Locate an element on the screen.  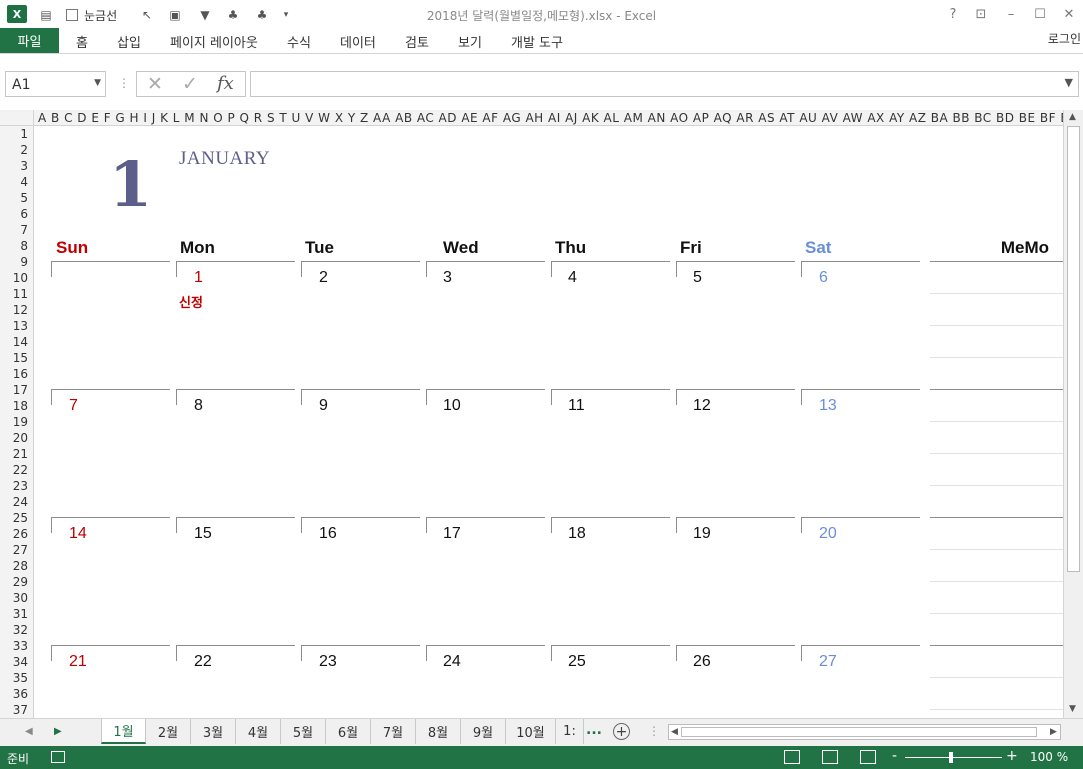
row-header: 17 is located at coordinates (20, 390).